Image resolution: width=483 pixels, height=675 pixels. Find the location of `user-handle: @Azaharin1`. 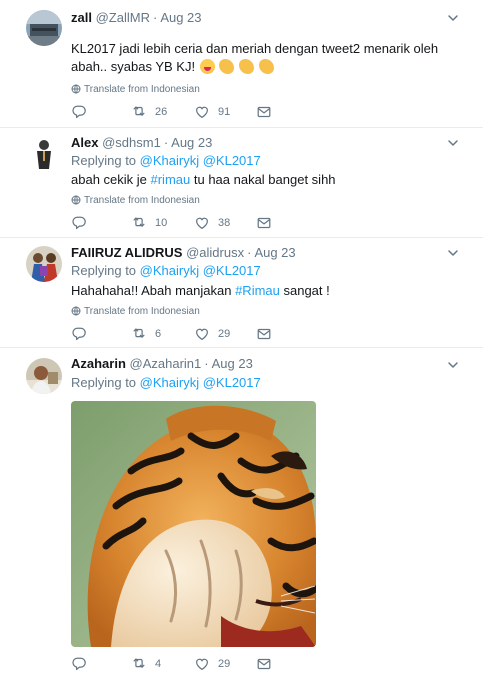

user-handle: @Azaharin1 is located at coordinates (166, 363).